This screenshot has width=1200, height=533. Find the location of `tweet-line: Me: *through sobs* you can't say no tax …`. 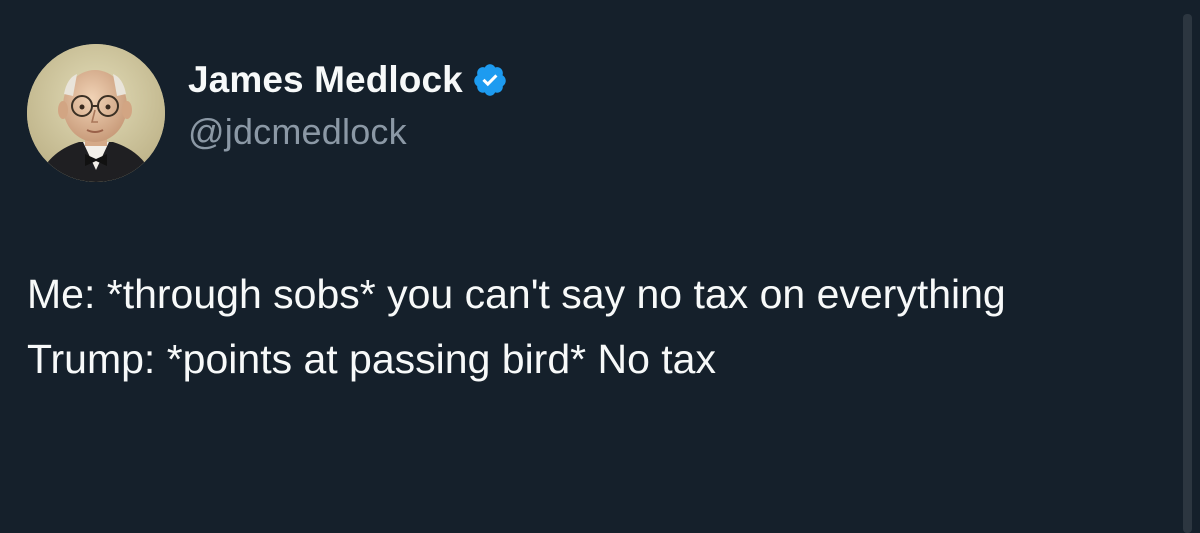

tweet-line: Me: *through sobs* you can't say no tax … is located at coordinates (516, 294).